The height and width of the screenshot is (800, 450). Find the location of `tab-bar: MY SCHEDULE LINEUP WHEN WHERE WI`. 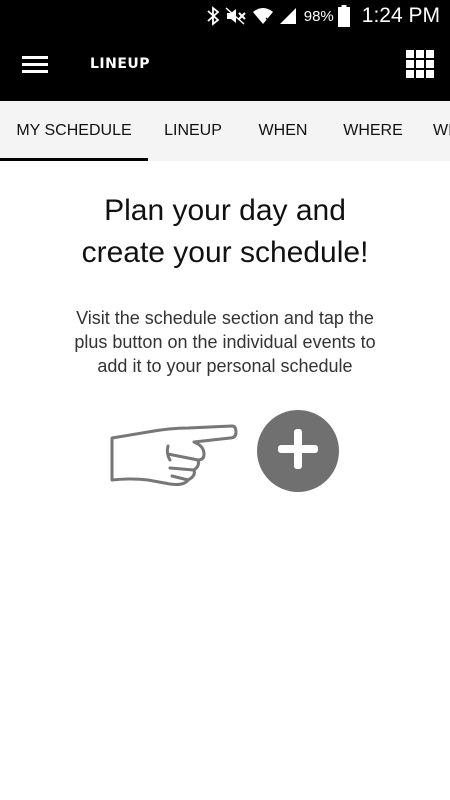

tab-bar: MY SCHEDULE LINEUP WHEN WHERE WI is located at coordinates (225, 131).